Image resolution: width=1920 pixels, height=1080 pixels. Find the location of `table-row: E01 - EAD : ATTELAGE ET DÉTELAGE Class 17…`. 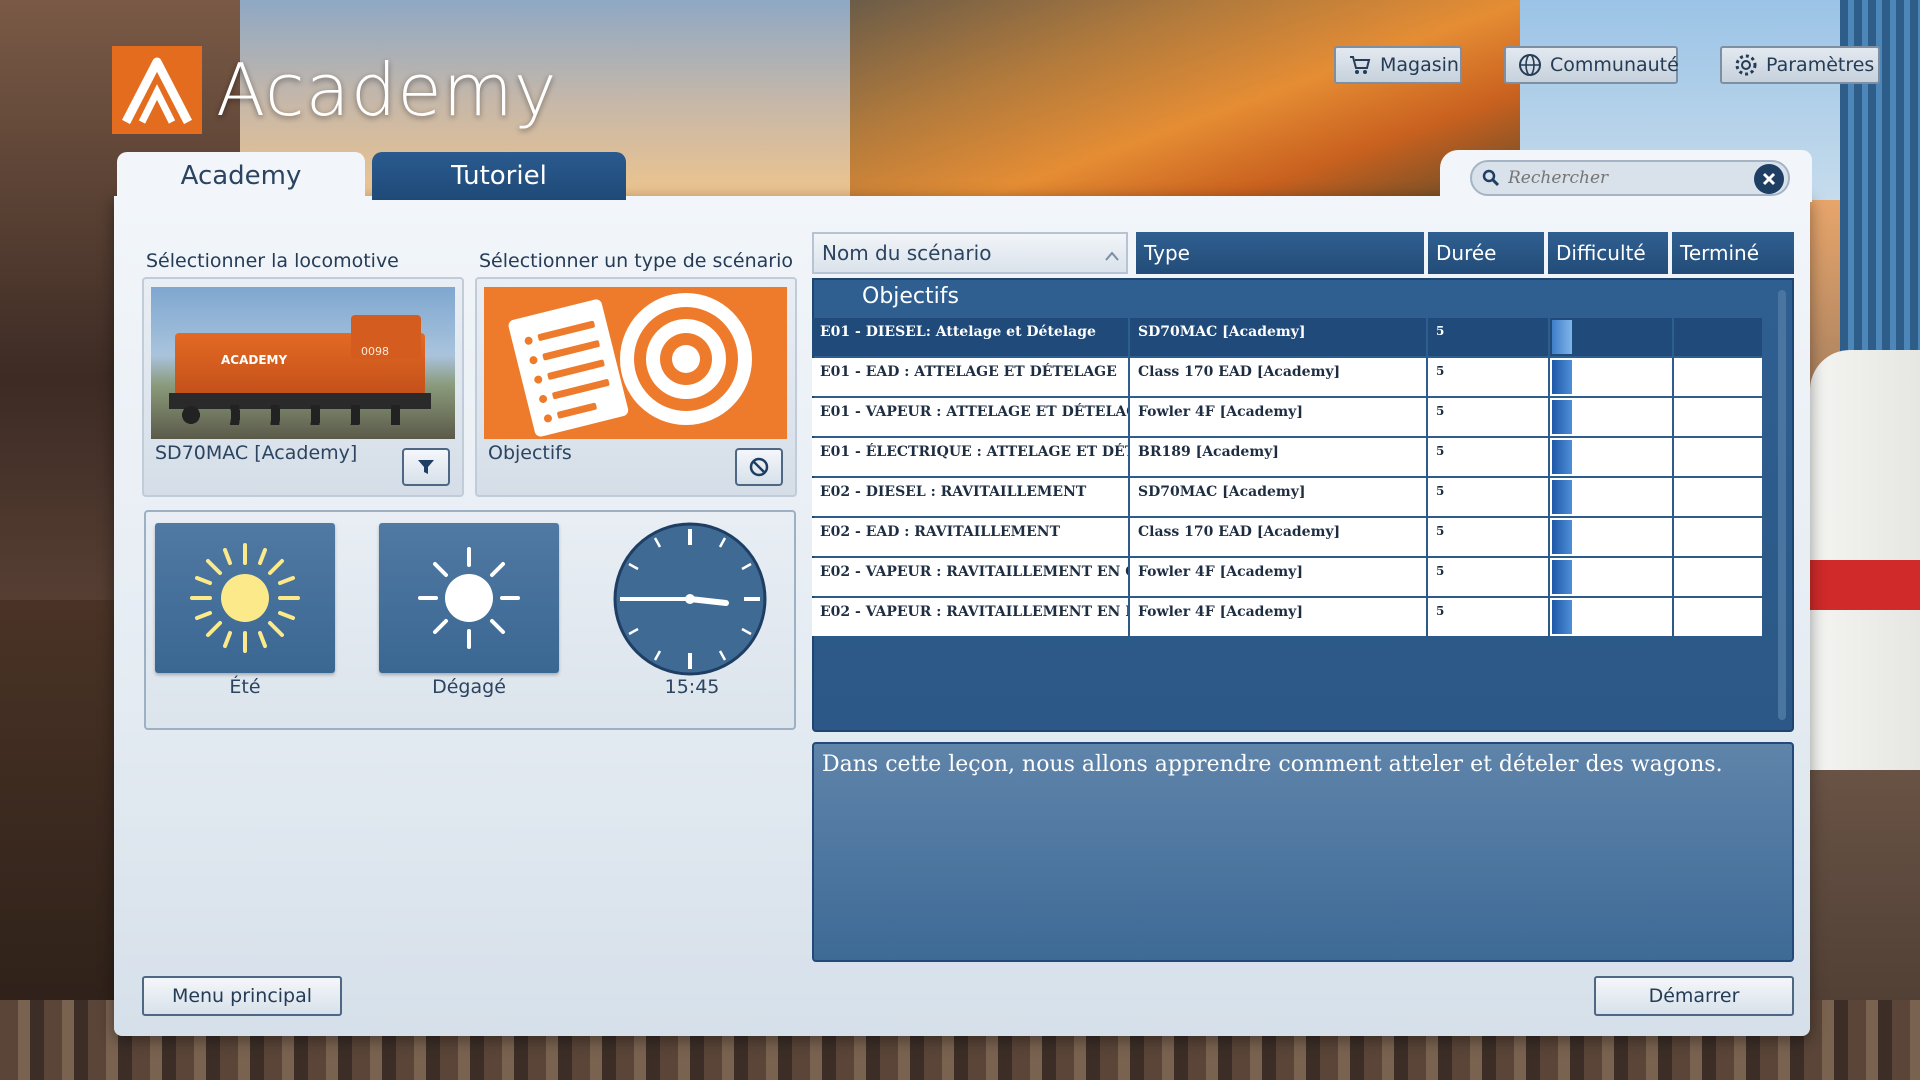

table-row: E01 - EAD : ATTELAGE ET DÉTELAGE Class 17… is located at coordinates (1287, 377).